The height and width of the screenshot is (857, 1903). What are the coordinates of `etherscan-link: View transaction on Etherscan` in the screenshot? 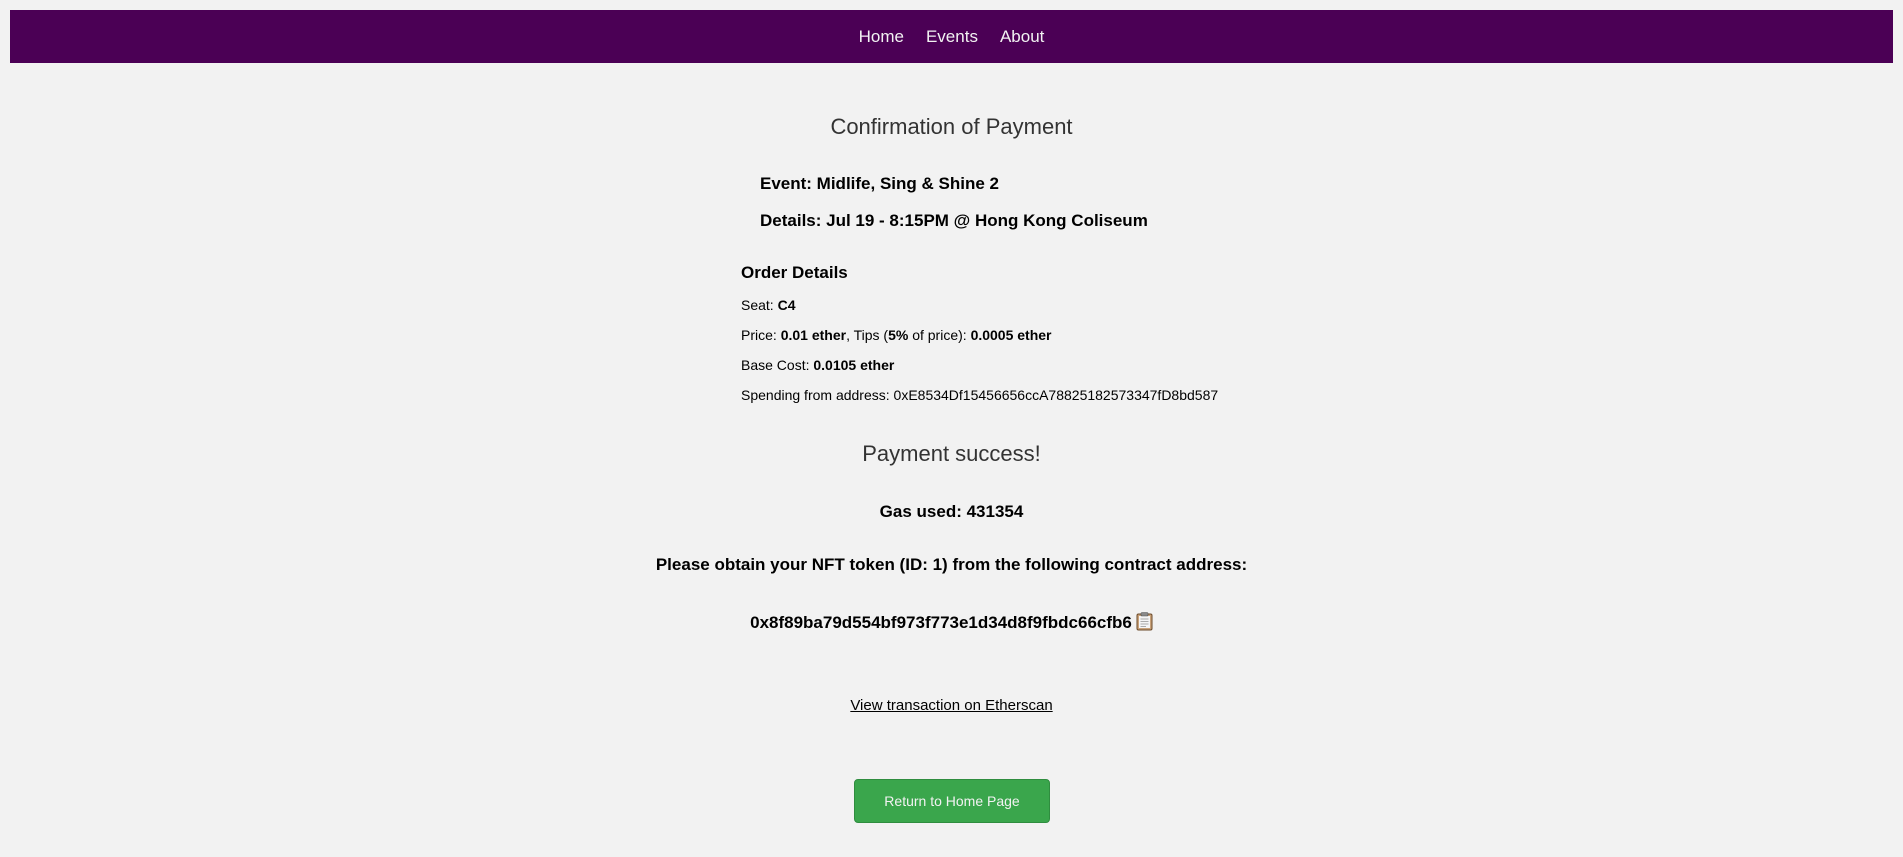 It's located at (951, 705).